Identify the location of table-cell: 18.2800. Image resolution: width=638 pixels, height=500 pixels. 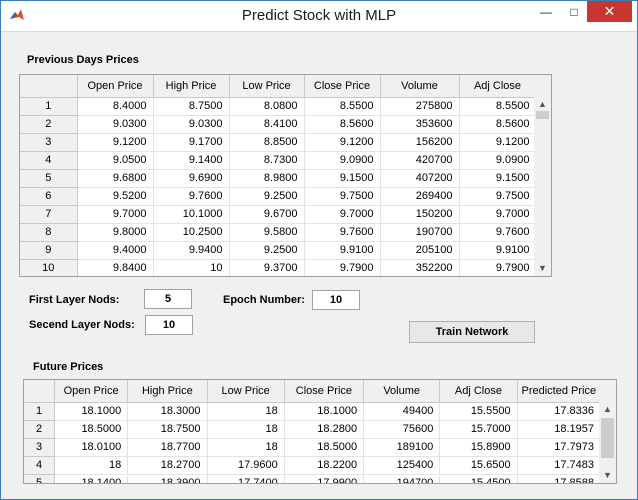
(324, 429).